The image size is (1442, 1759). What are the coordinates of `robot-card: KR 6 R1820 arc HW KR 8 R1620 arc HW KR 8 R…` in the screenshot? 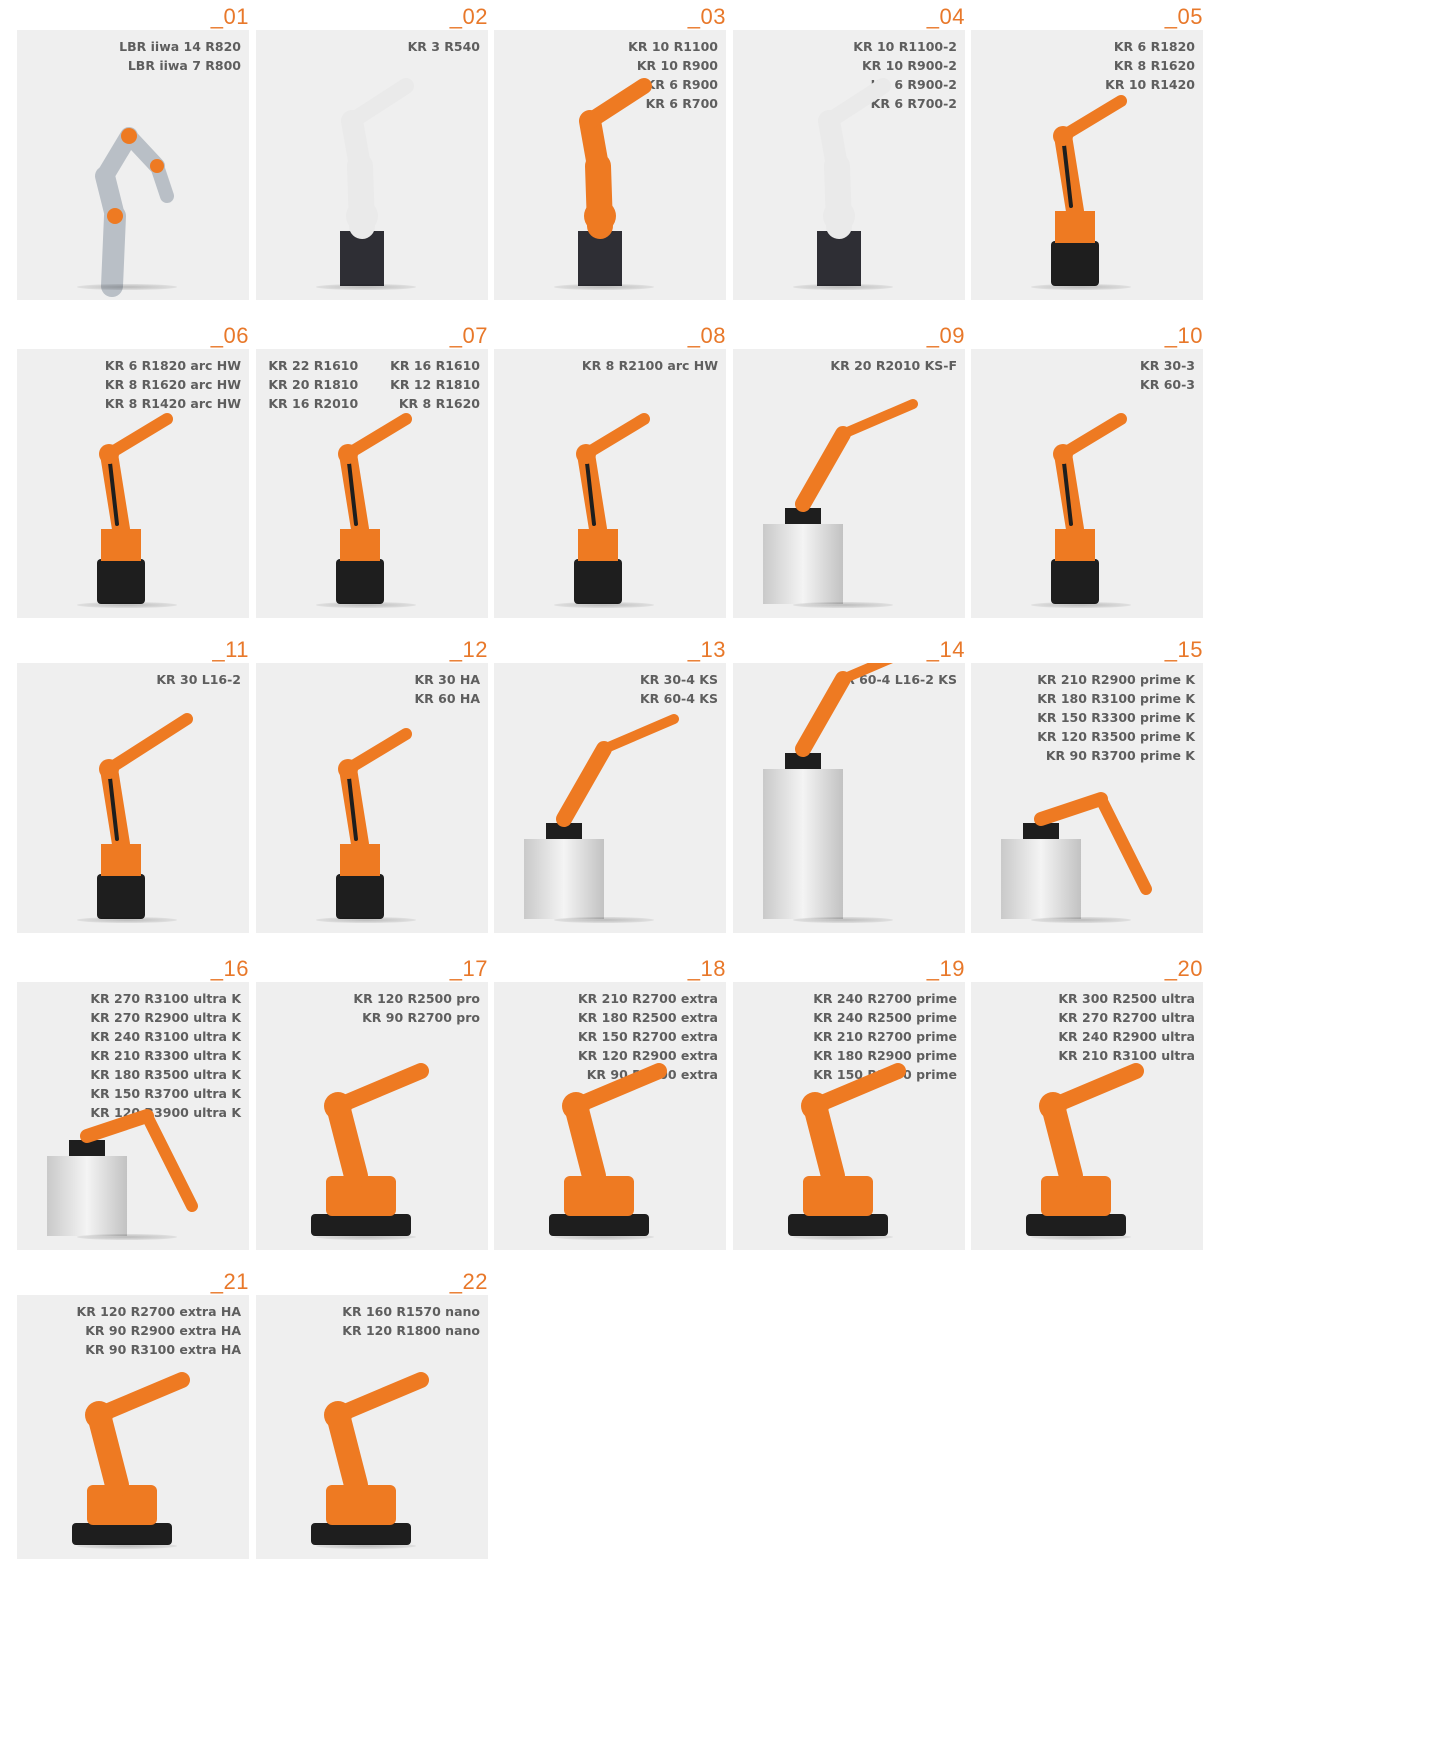 It's located at (133, 483).